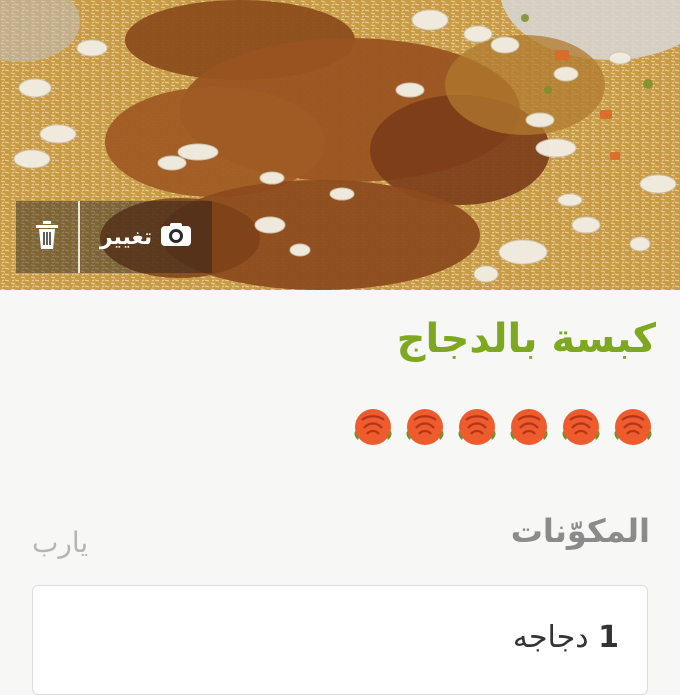  What do you see at coordinates (60, 542) in the screenshot?
I see `servings-field: يارب` at bounding box center [60, 542].